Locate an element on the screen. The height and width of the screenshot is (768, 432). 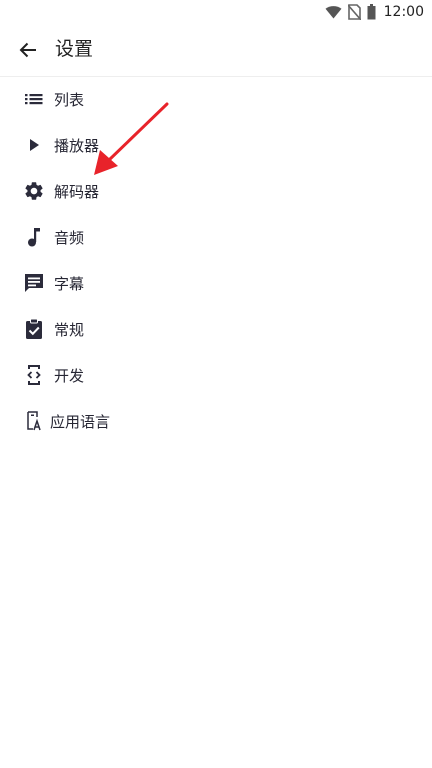
arrow-back-icon is located at coordinates (27, 50).